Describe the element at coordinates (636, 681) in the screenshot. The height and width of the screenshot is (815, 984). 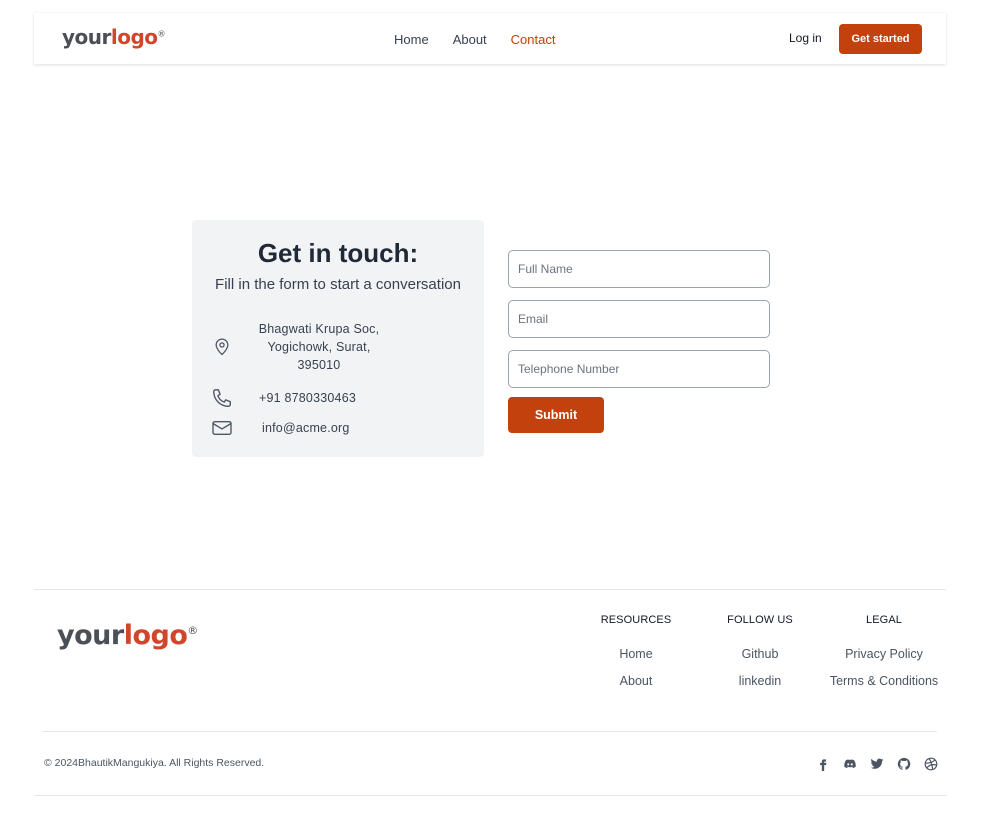
I see `footer-link-about: About` at that location.